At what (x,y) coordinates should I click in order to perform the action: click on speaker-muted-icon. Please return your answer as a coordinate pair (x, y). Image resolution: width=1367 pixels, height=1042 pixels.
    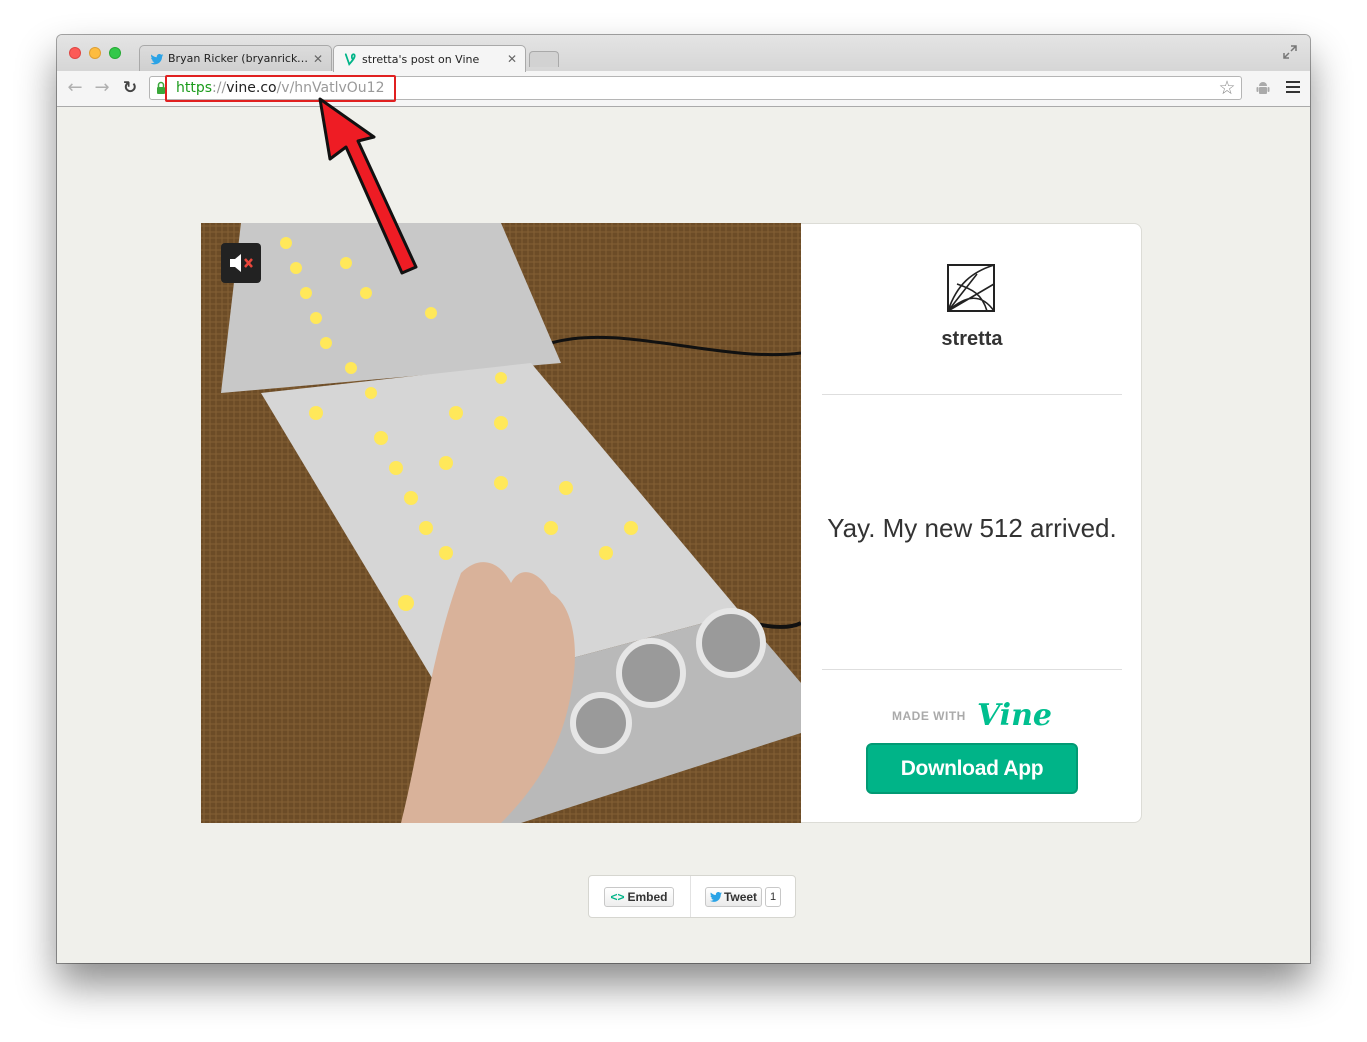
    Looking at the image, I should click on (241, 263).